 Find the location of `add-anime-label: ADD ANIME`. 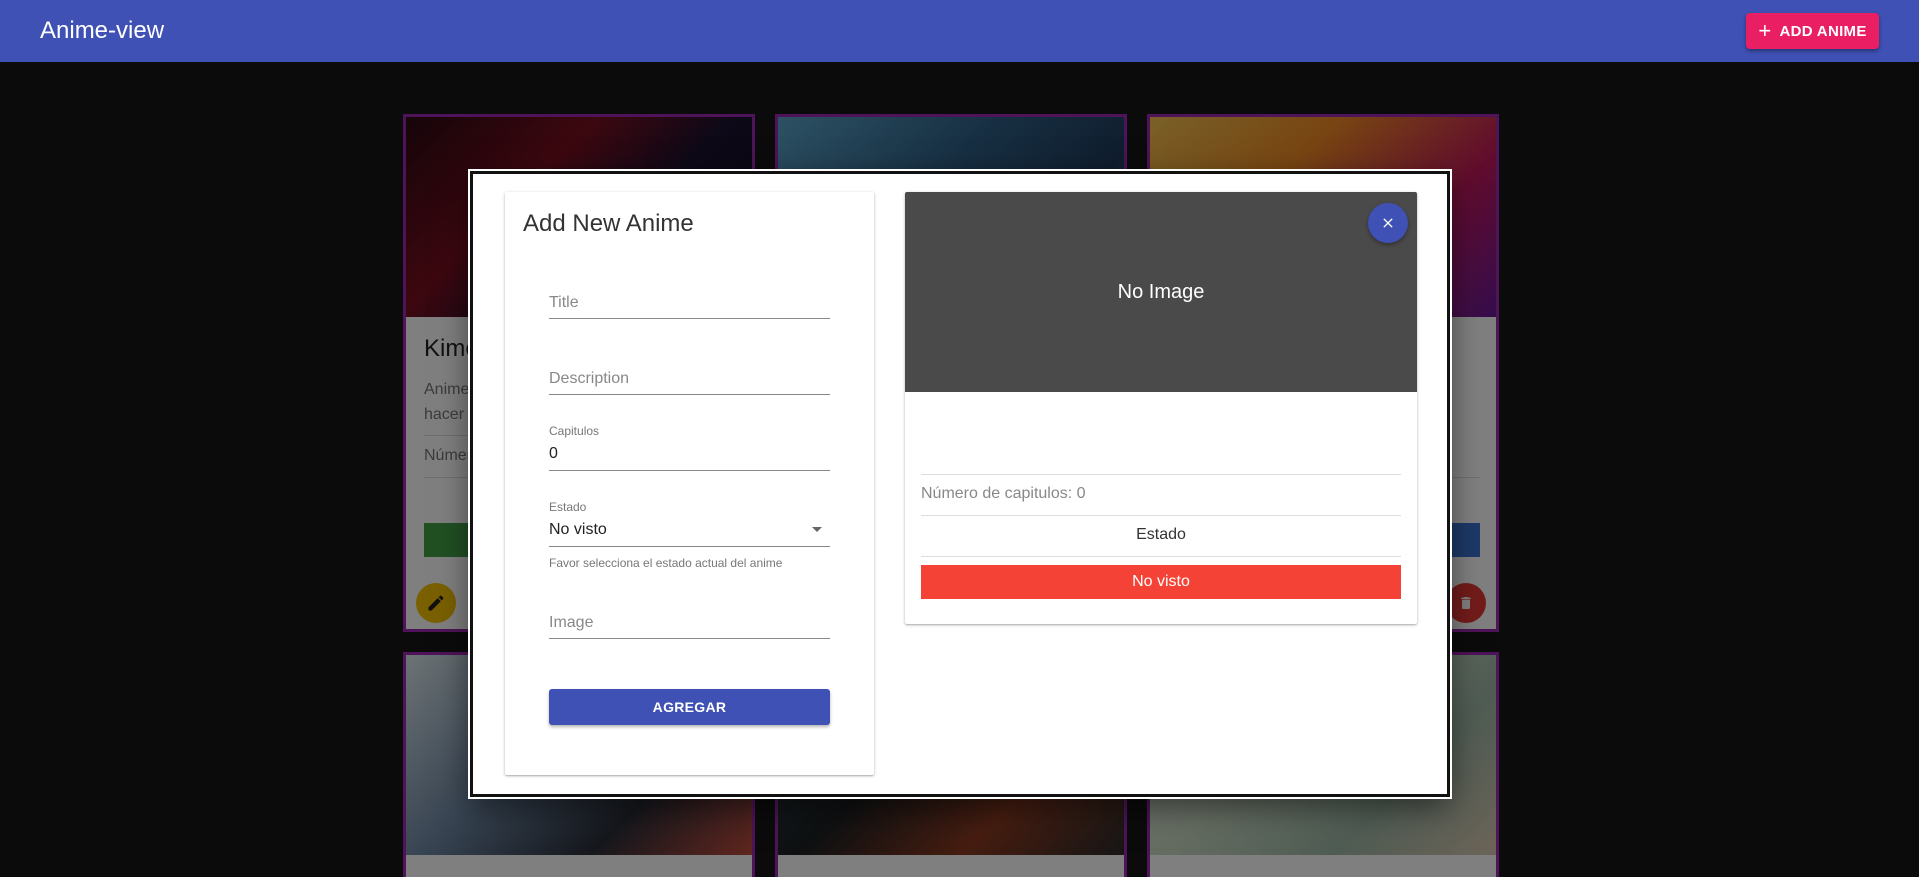

add-anime-label: ADD ANIME is located at coordinates (1823, 31).